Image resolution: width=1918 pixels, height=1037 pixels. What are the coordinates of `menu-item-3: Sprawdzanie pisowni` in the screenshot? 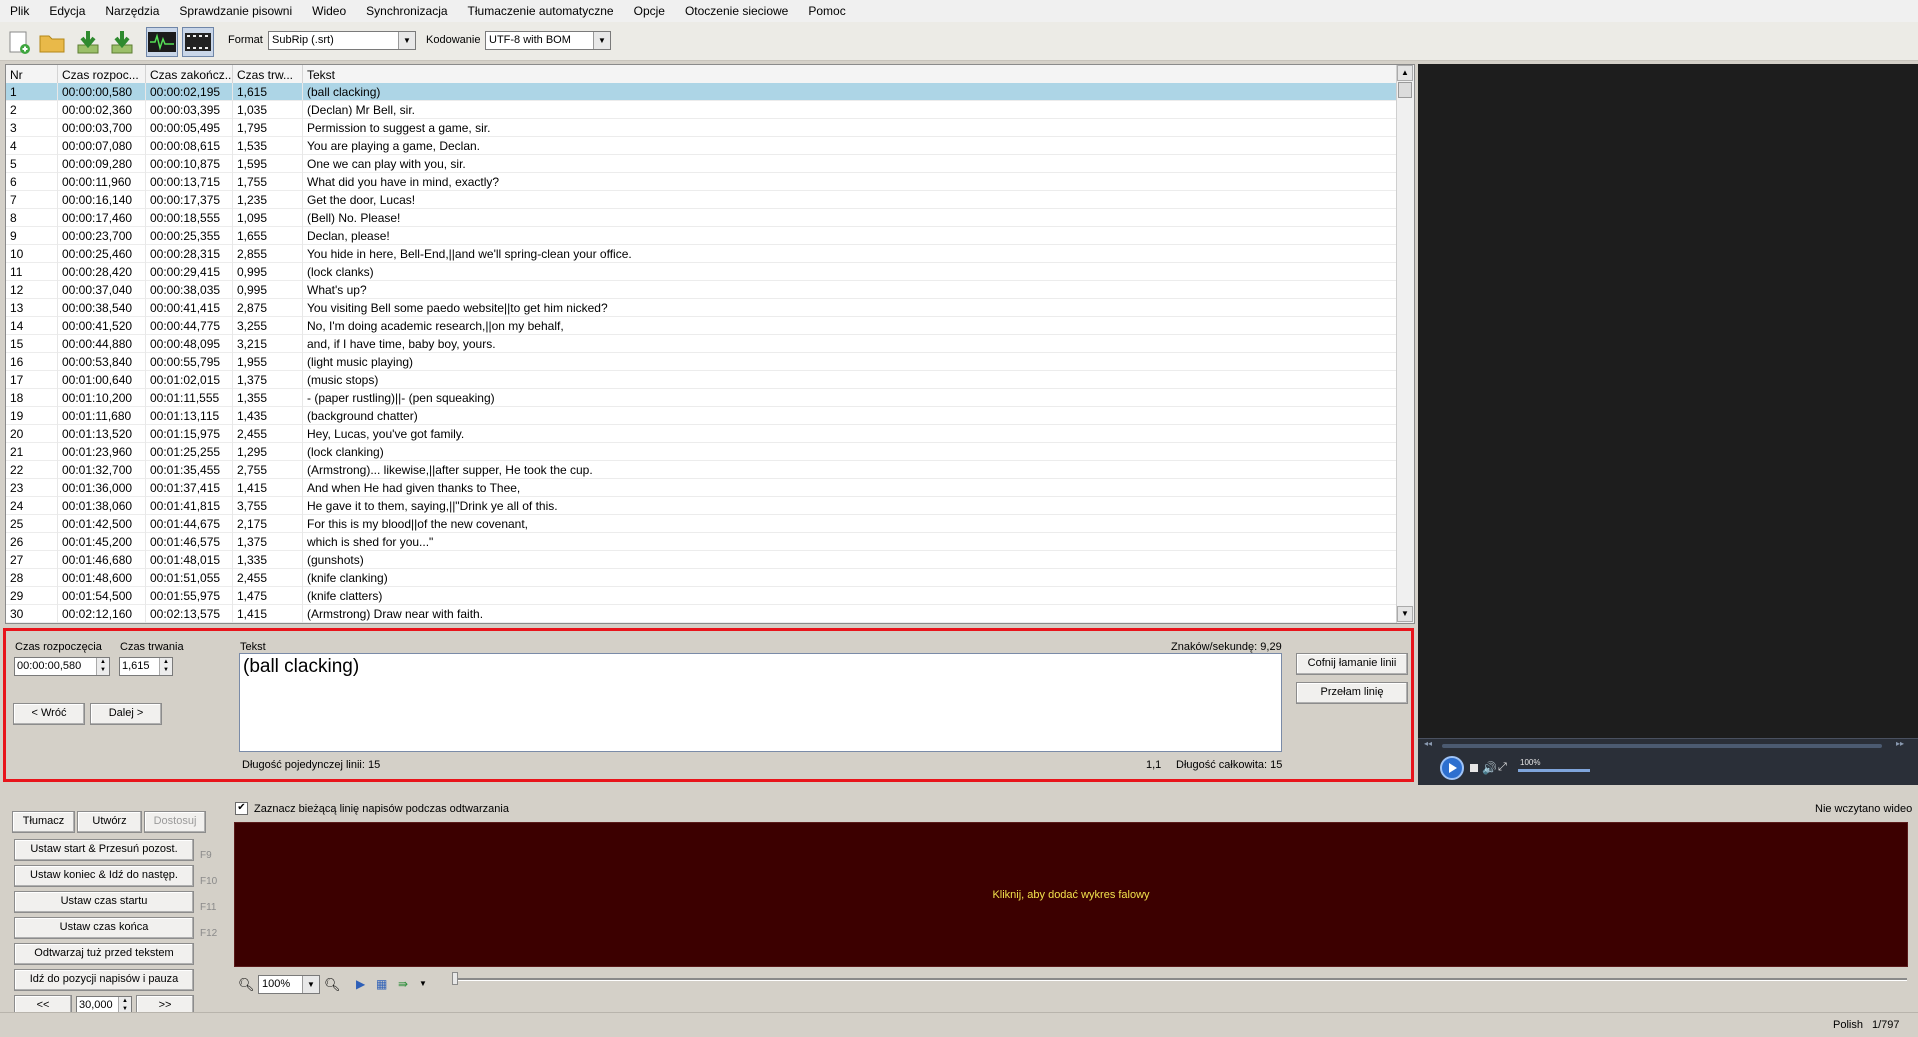 It's located at (235, 11).